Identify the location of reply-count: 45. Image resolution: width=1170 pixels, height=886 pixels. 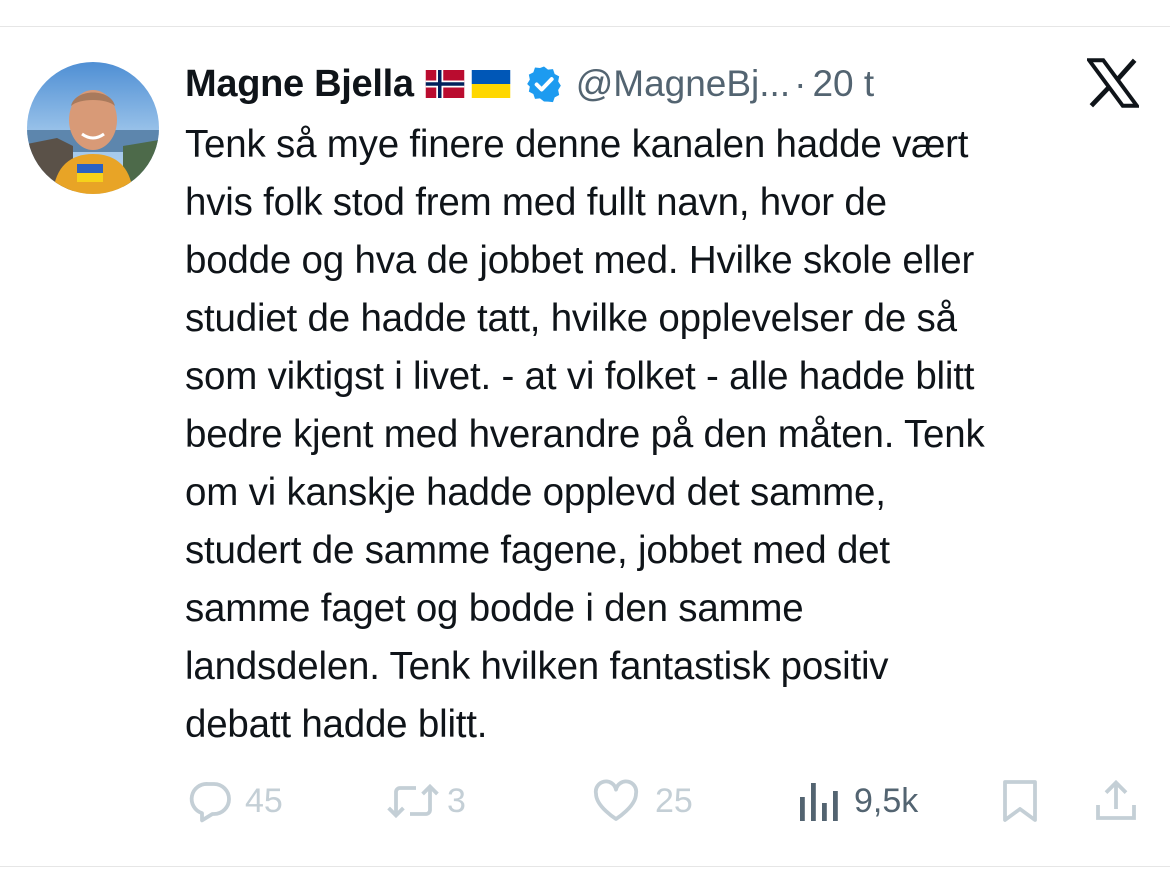
(264, 800).